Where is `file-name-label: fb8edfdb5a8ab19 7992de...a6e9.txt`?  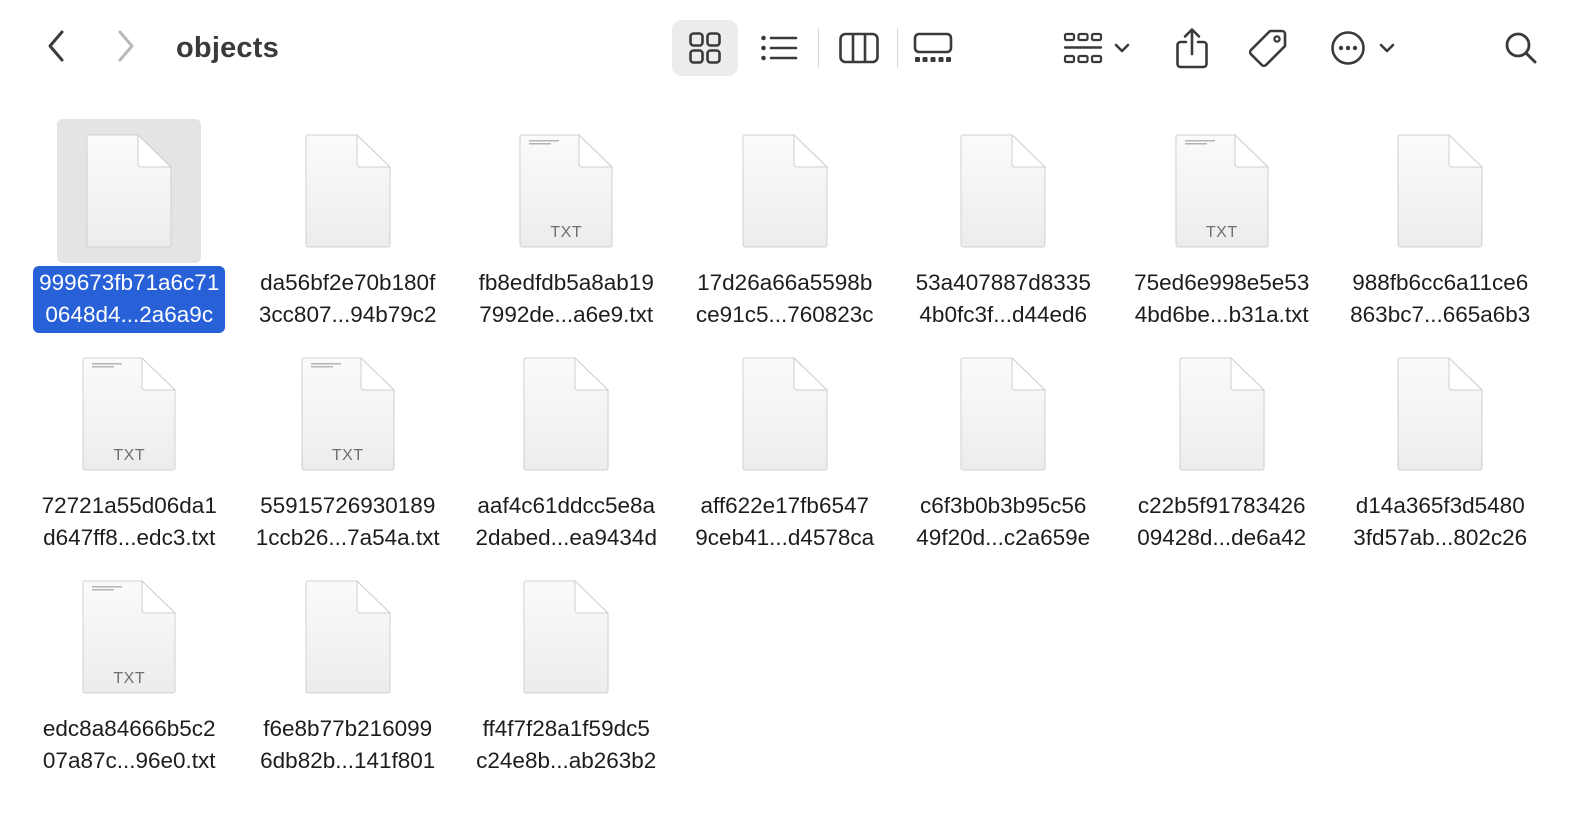
file-name-label: fb8edfdb5a8ab19 7992de...a6e9.txt is located at coordinates (566, 299).